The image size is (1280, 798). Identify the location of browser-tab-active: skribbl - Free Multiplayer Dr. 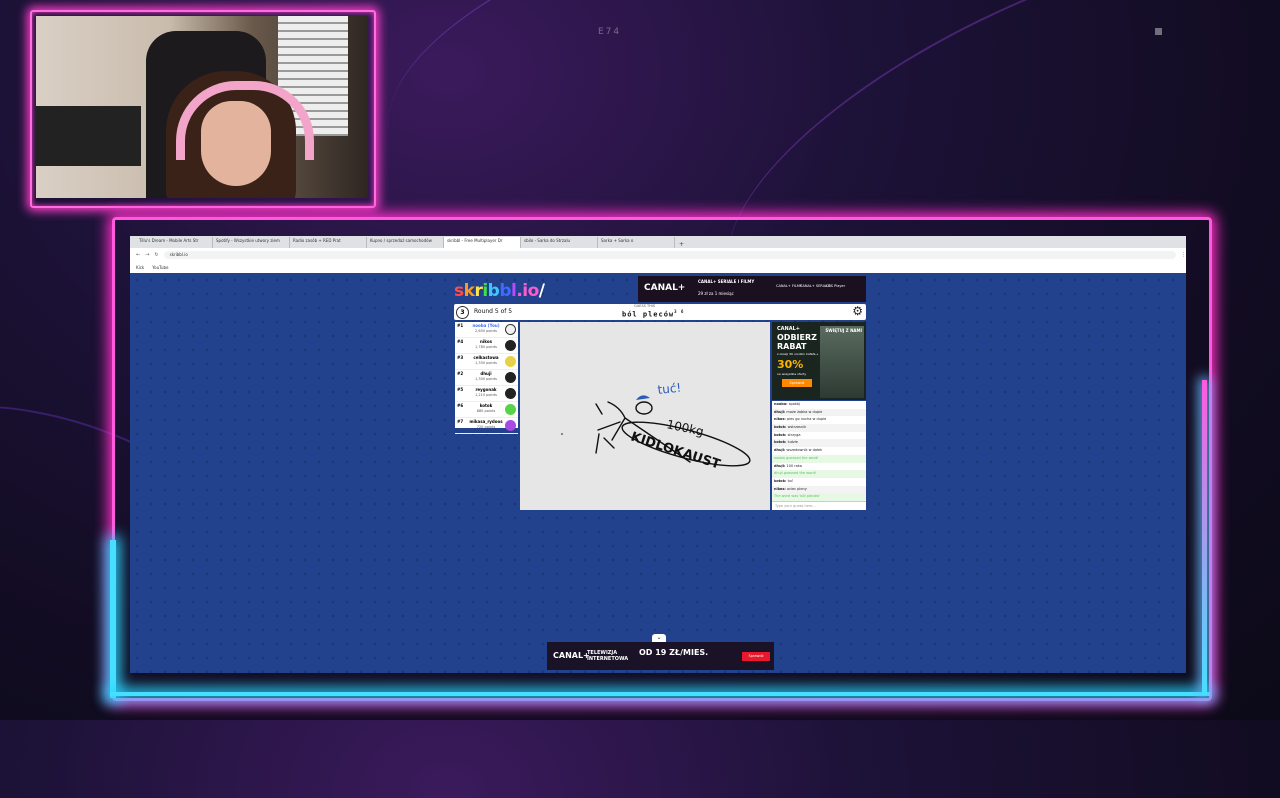
(482, 242).